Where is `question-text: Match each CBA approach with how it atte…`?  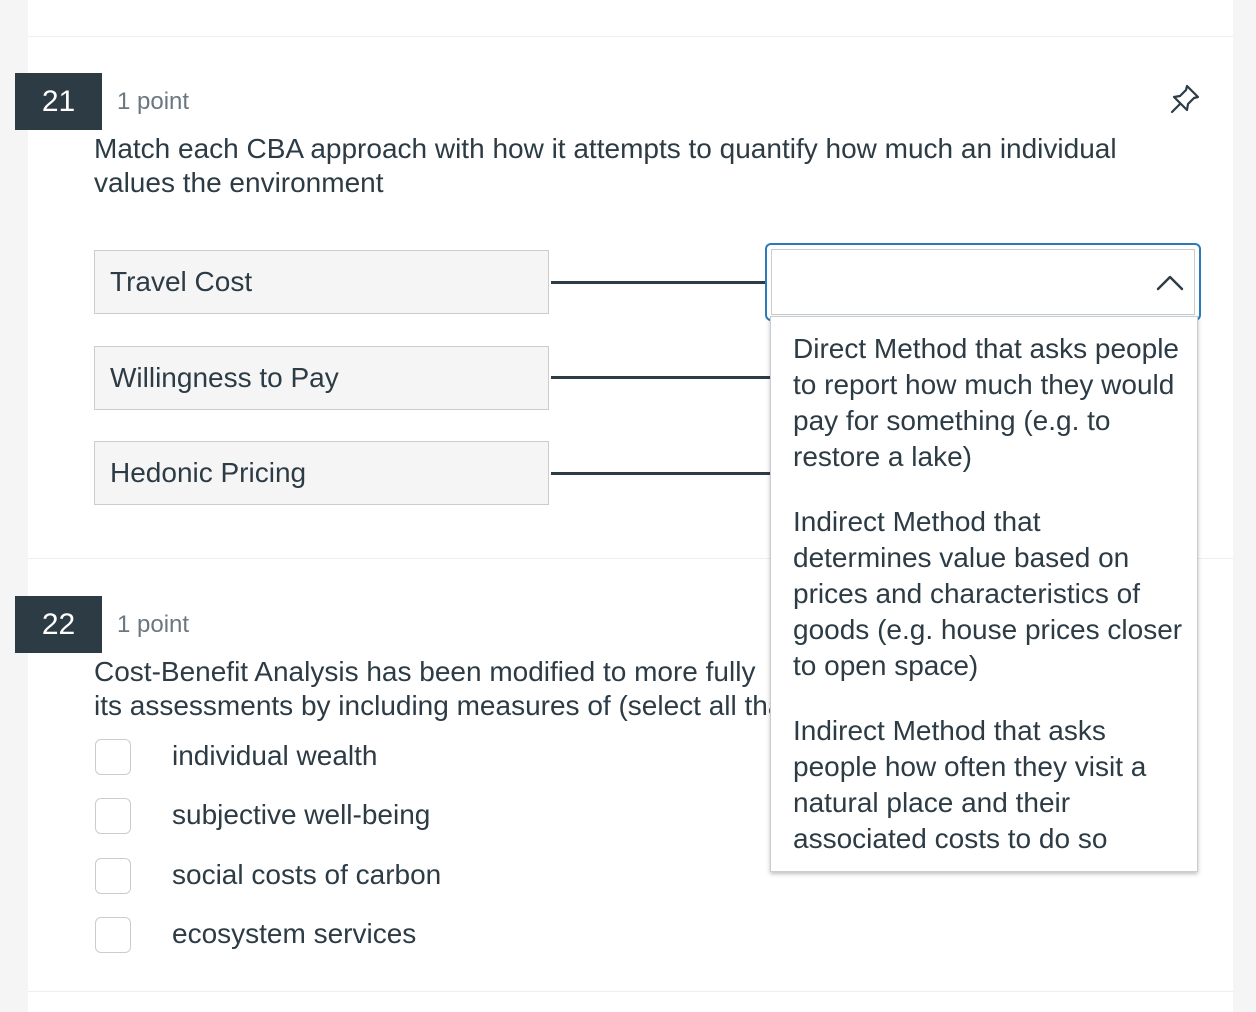 question-text: Match each CBA approach with how it atte… is located at coordinates (605, 165).